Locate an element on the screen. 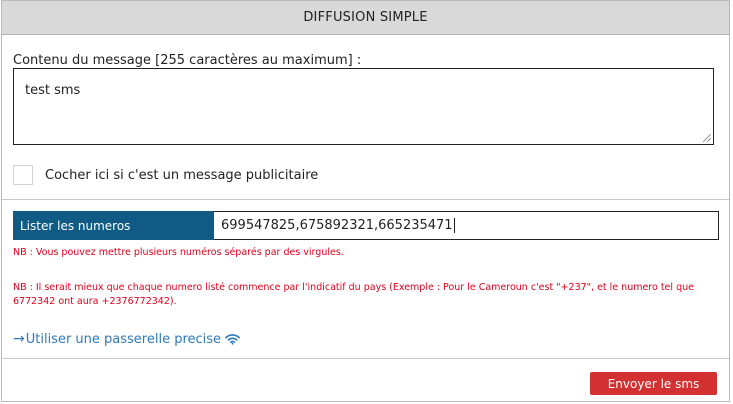  numbers-value: 699547825,675892321,665235471 is located at coordinates (337, 225).